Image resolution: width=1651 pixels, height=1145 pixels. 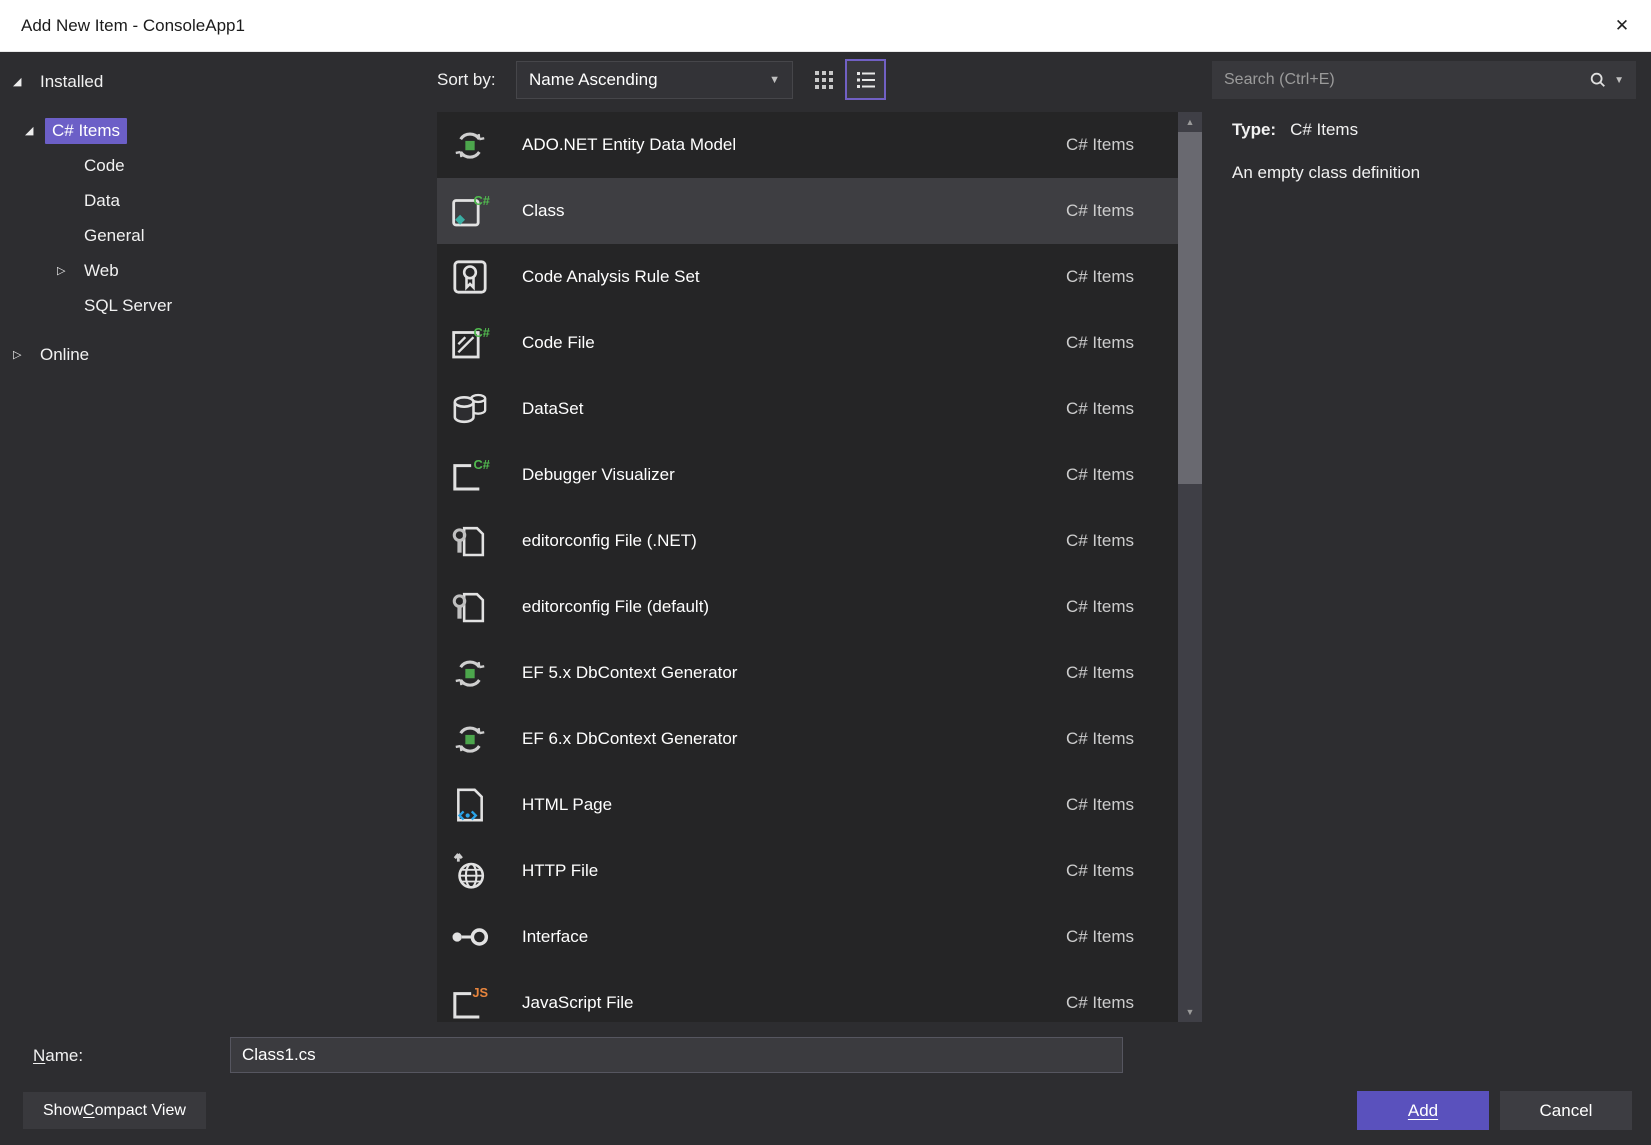 I want to click on template-row-ef-5-x-dbcontext-generator: EF 5.x DbContext Generator C# Items, so click(x=807, y=673).